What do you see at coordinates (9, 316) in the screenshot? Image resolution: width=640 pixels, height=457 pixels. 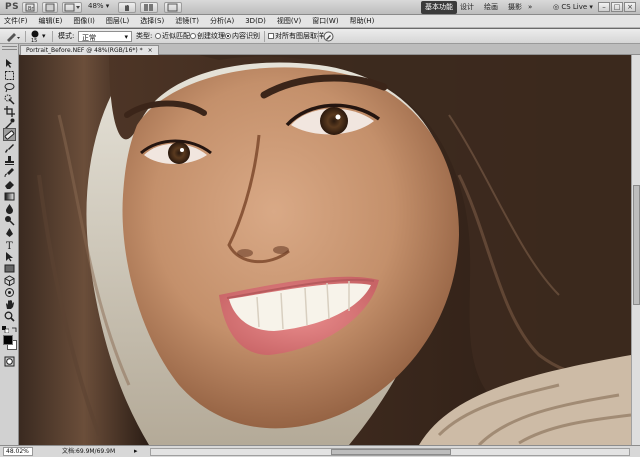 I see `zoom-tool-icon` at bounding box center [9, 316].